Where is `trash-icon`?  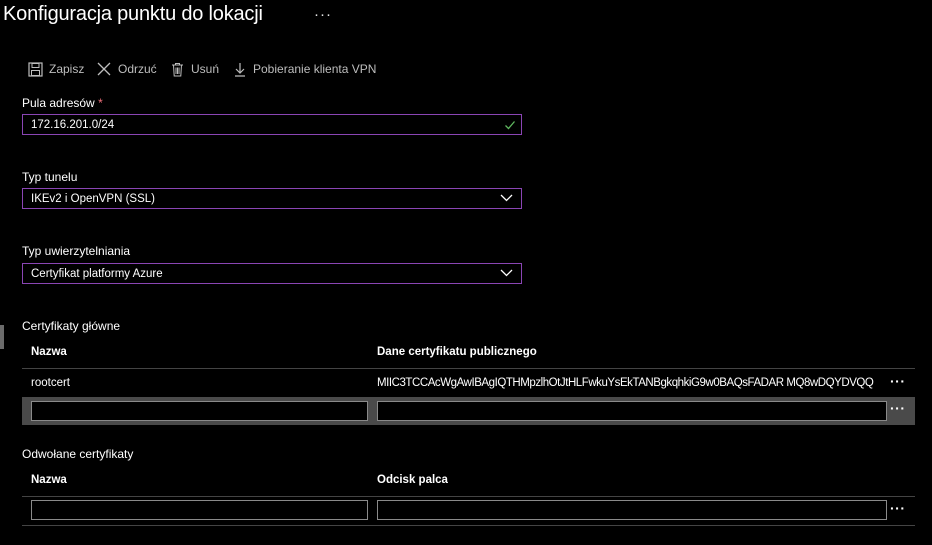 trash-icon is located at coordinates (177, 69).